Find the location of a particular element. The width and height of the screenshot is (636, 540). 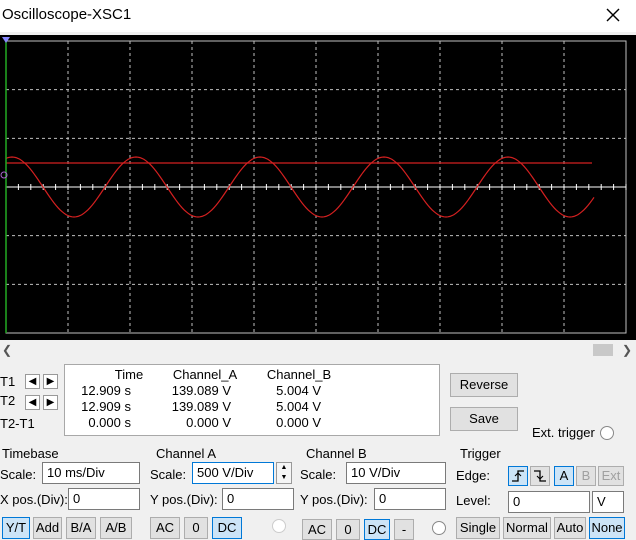

header-time: Time is located at coordinates (129, 374).